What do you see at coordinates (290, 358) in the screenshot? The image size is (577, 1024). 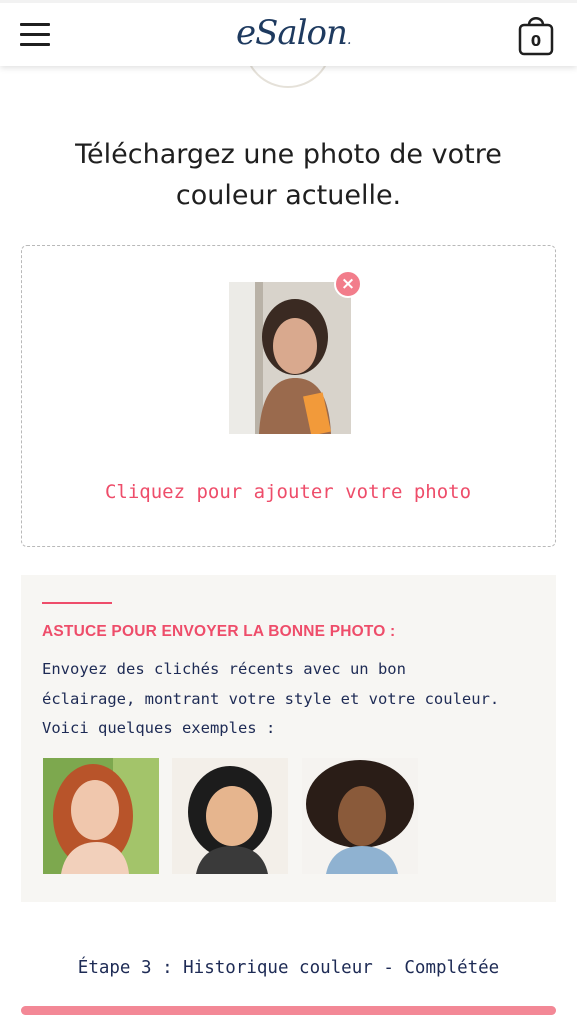 I see `uploaded-photo-thumbnail` at bounding box center [290, 358].